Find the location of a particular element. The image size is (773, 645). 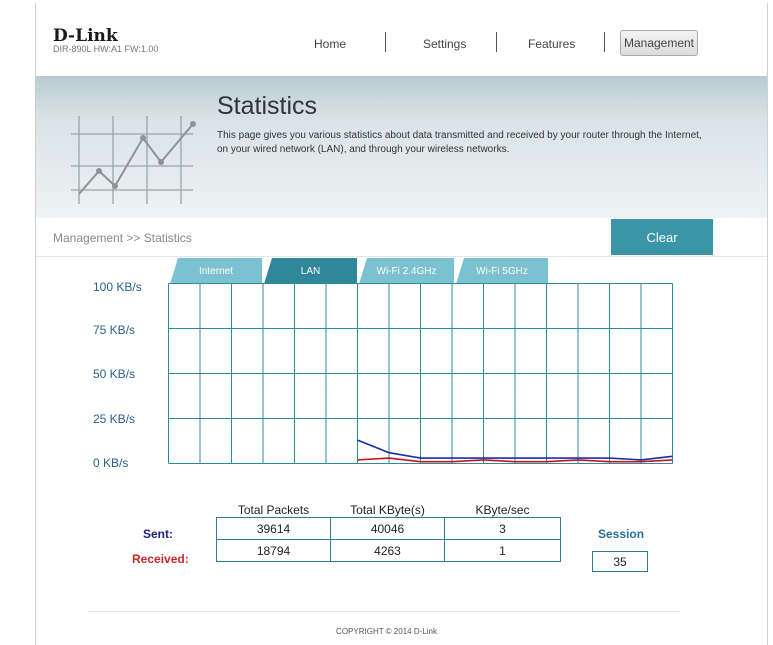

sent-total-packets: 39614 is located at coordinates (273, 528).